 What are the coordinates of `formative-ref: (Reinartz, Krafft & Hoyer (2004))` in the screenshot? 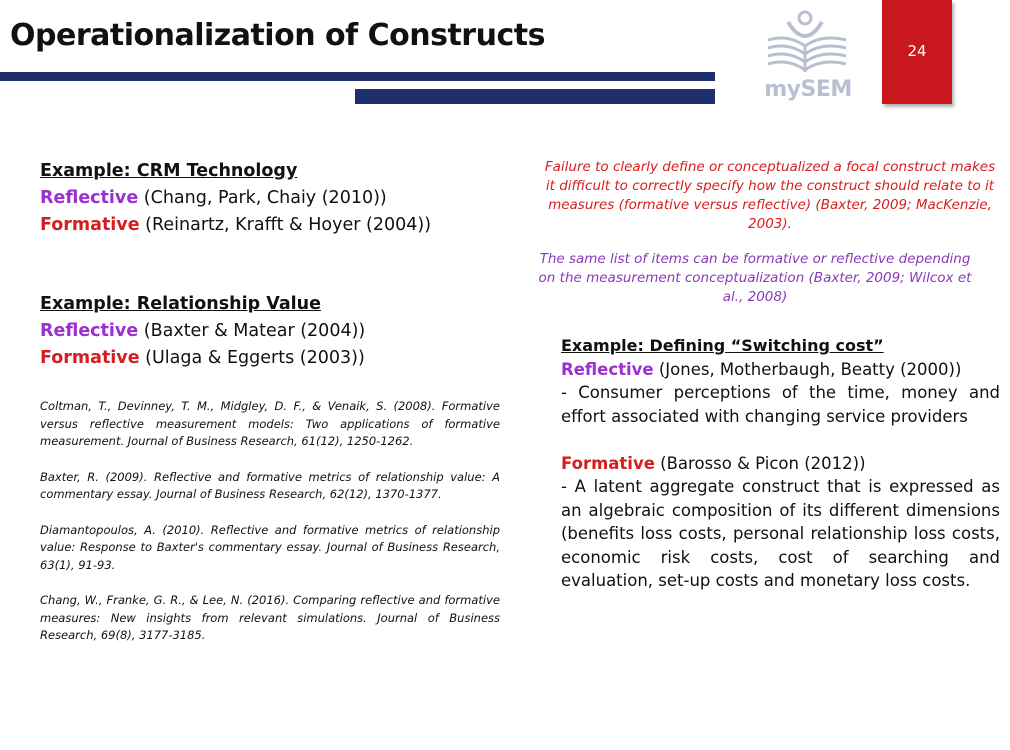 It's located at (288, 225).